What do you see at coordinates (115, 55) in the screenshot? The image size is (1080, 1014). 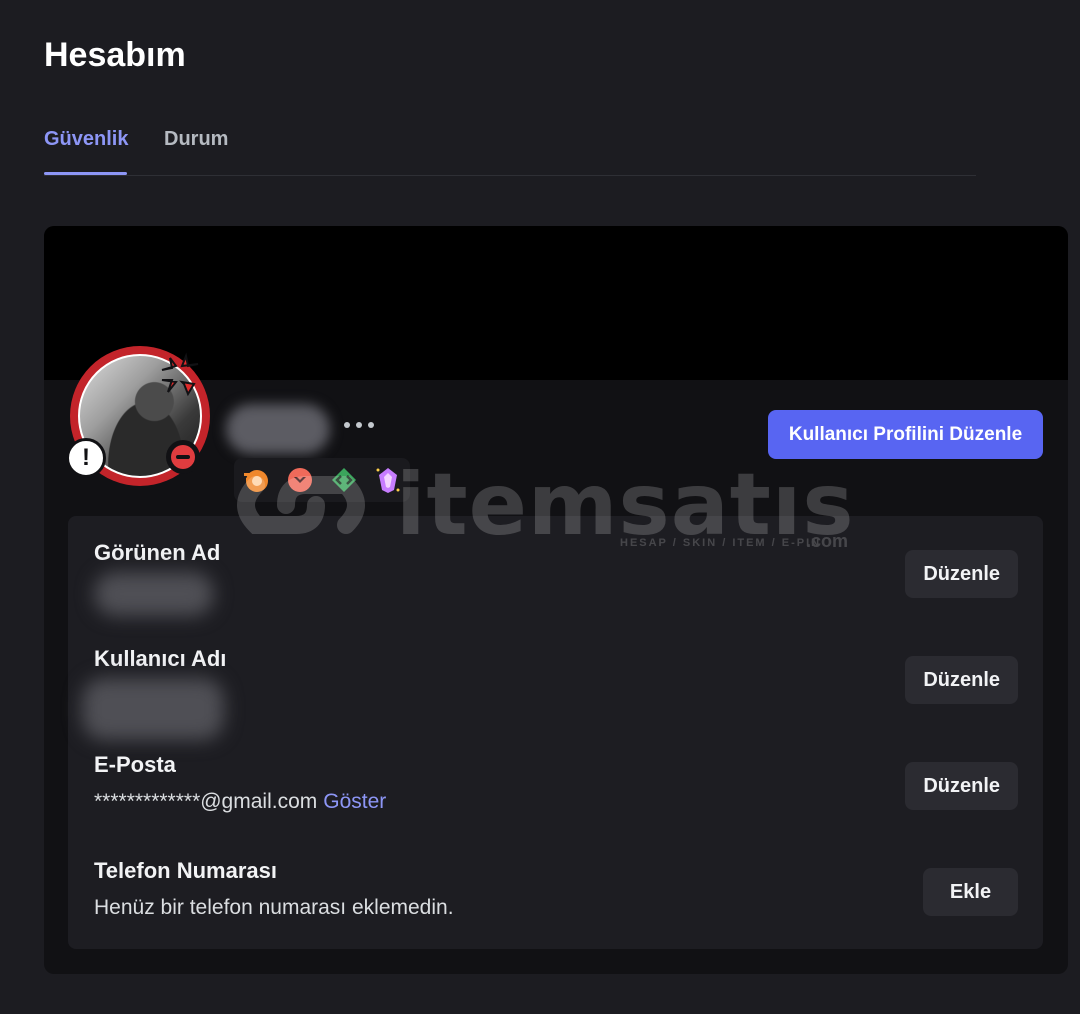 I see `page-title: Hesabım` at bounding box center [115, 55].